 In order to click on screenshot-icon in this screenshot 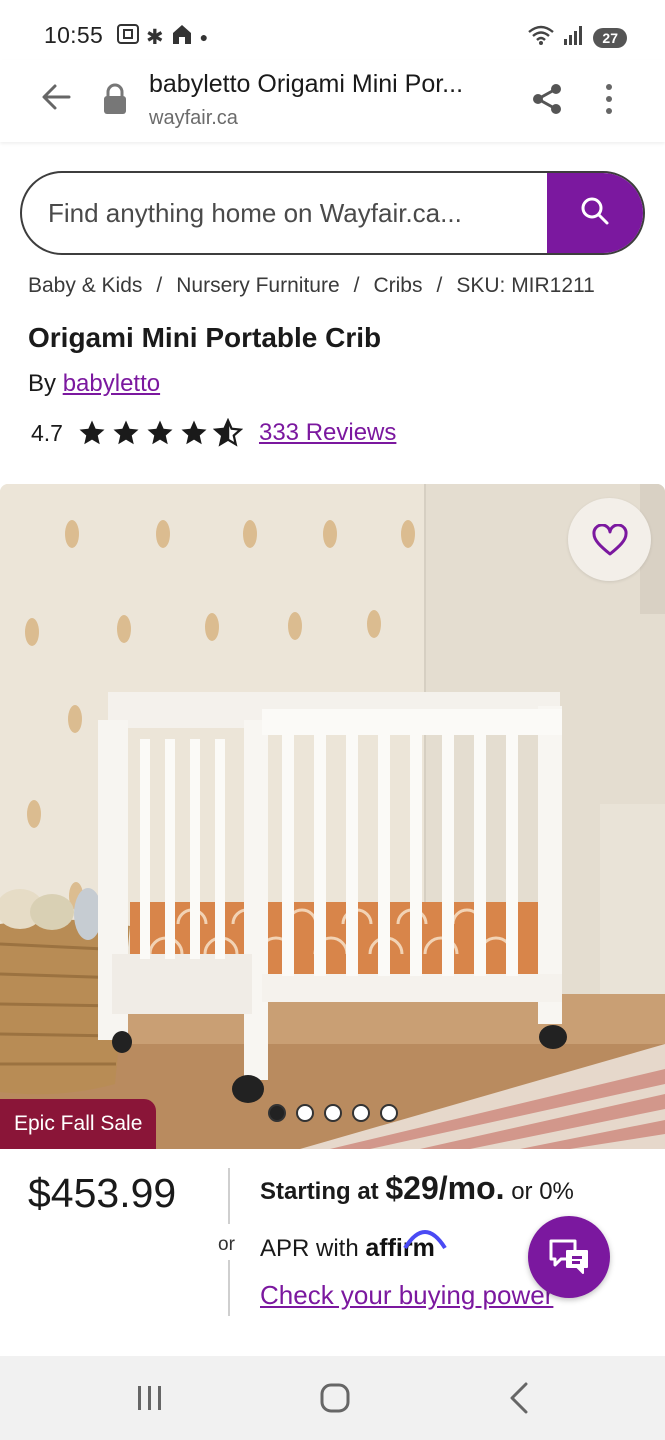, I will do `click(128, 37)`.